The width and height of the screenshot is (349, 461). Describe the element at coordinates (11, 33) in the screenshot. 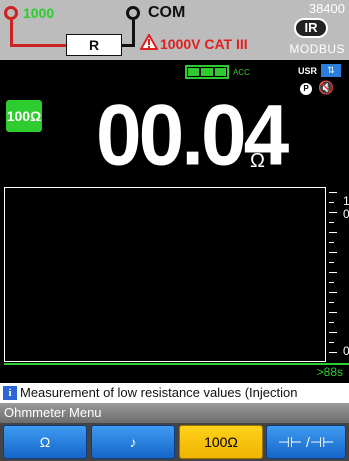

I see `red-wire` at that location.